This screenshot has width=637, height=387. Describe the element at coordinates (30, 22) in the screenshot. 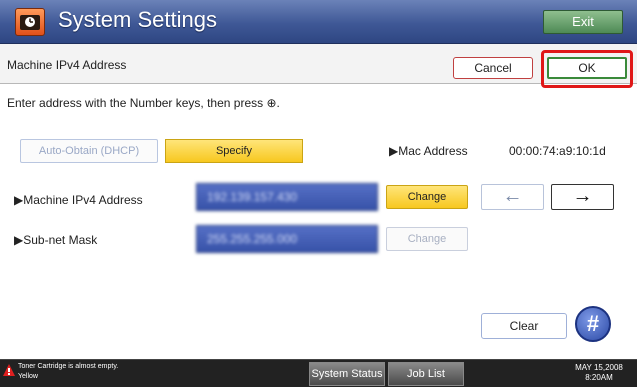

I see `settings-icon` at that location.